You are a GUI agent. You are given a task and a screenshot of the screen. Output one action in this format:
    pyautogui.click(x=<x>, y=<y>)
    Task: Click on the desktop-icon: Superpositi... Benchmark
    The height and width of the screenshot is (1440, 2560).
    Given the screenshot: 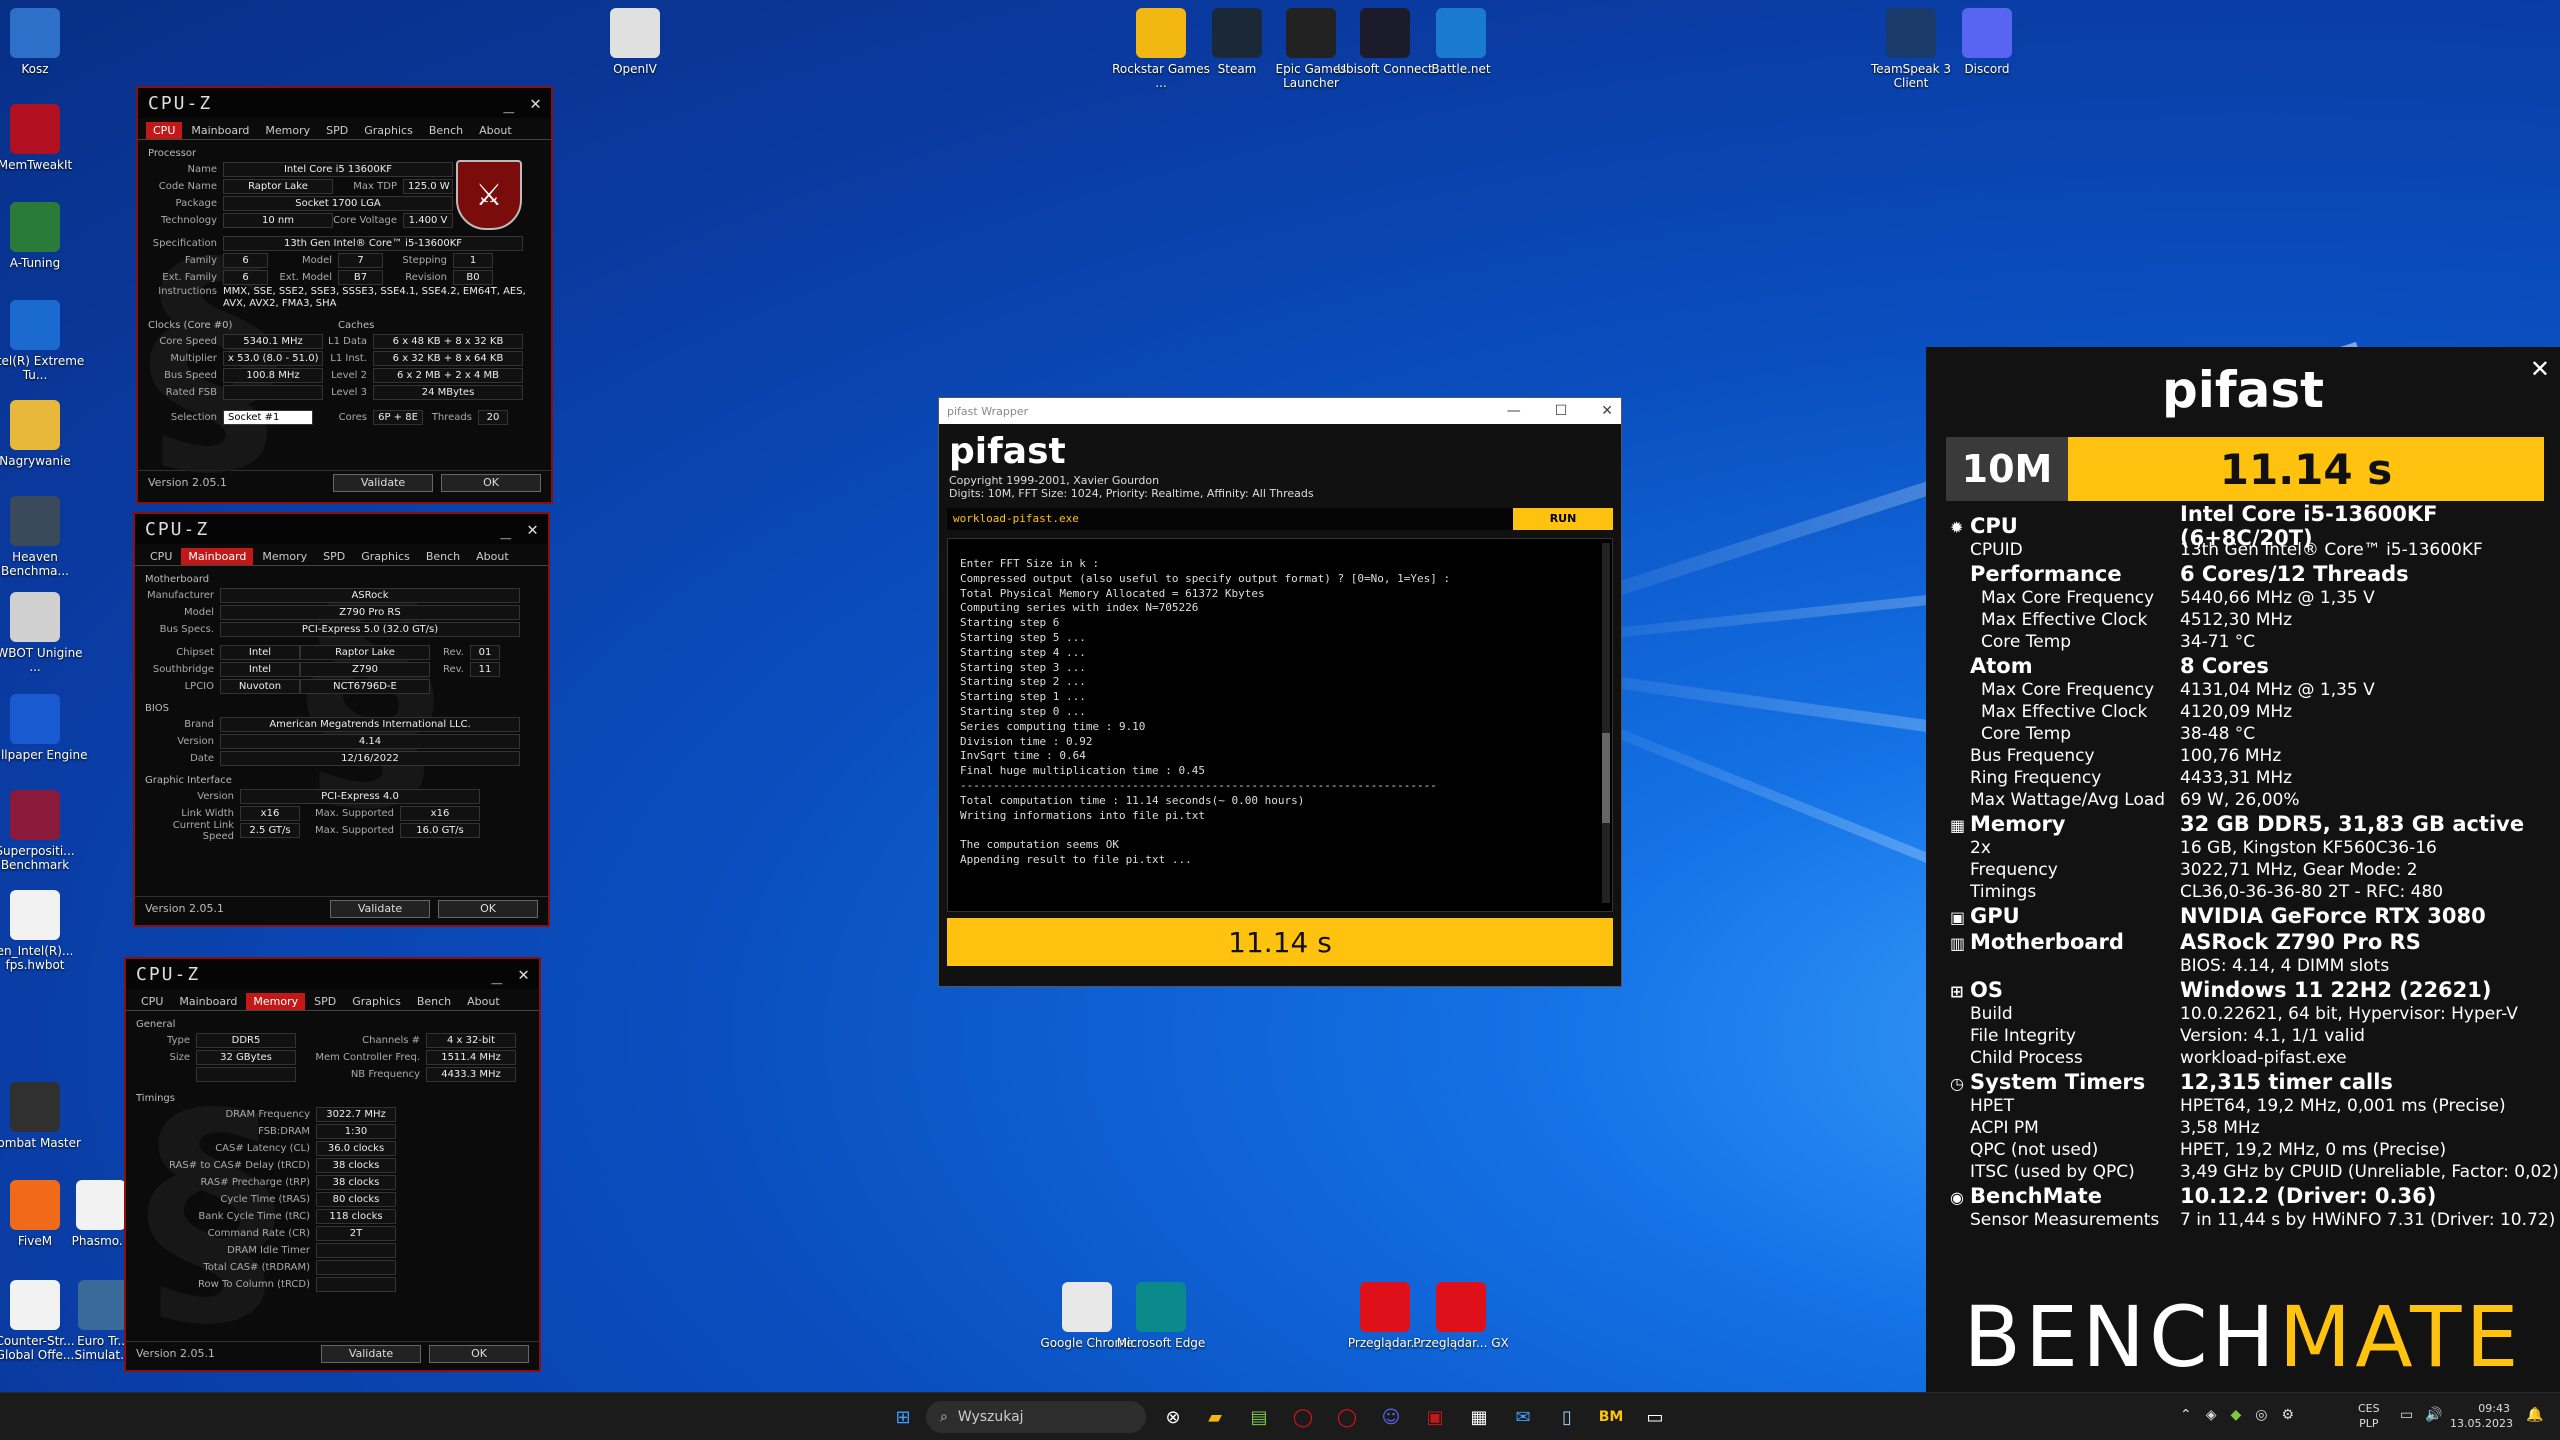 What is the action you would take?
    pyautogui.click(x=45, y=831)
    